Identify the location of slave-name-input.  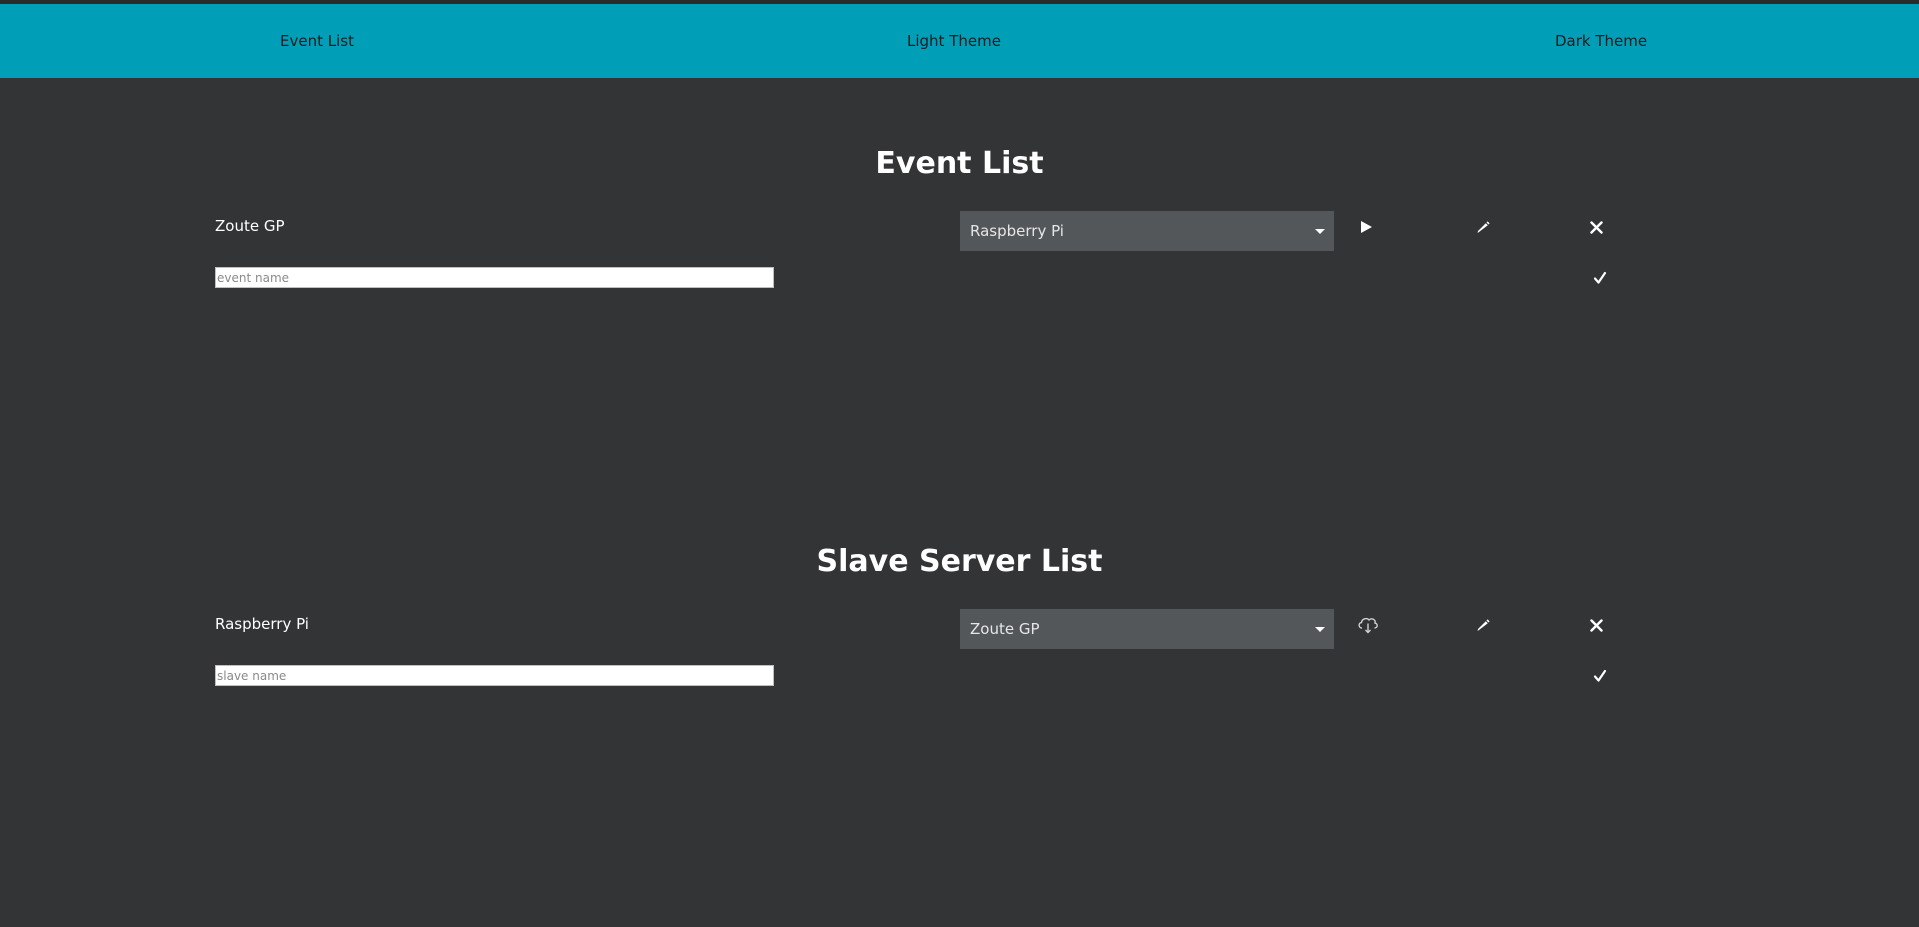
(494, 675).